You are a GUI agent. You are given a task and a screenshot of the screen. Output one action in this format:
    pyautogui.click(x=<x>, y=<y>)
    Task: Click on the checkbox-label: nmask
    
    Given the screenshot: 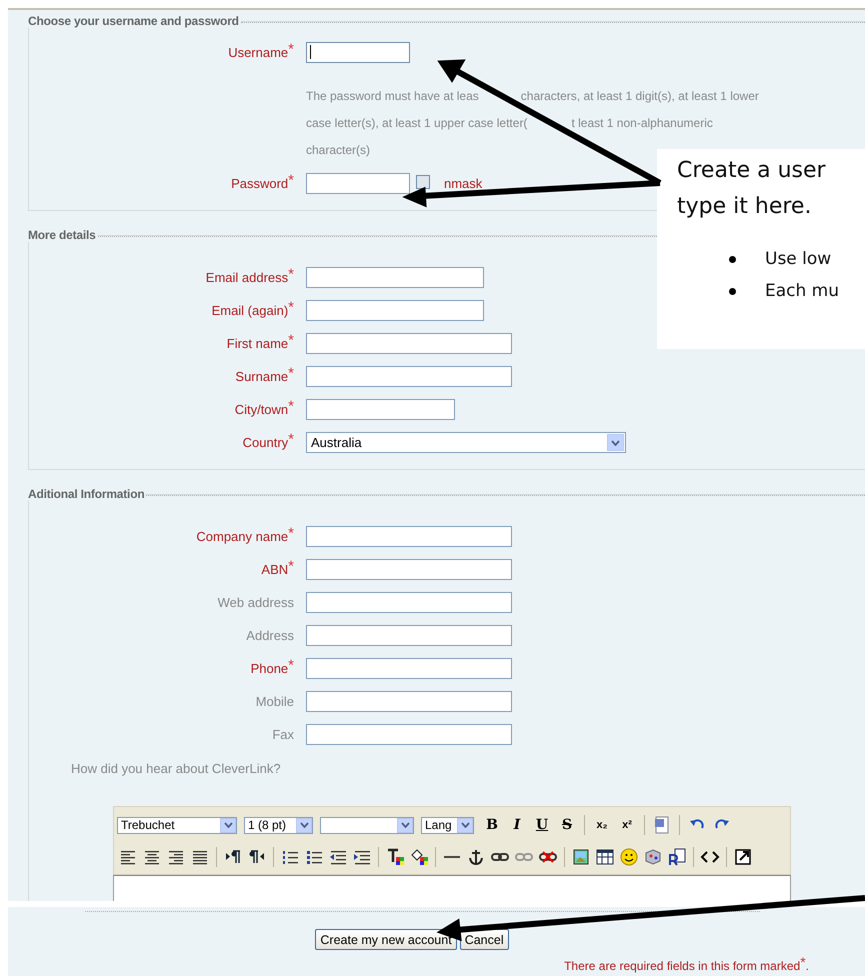 What is the action you would take?
    pyautogui.click(x=463, y=183)
    